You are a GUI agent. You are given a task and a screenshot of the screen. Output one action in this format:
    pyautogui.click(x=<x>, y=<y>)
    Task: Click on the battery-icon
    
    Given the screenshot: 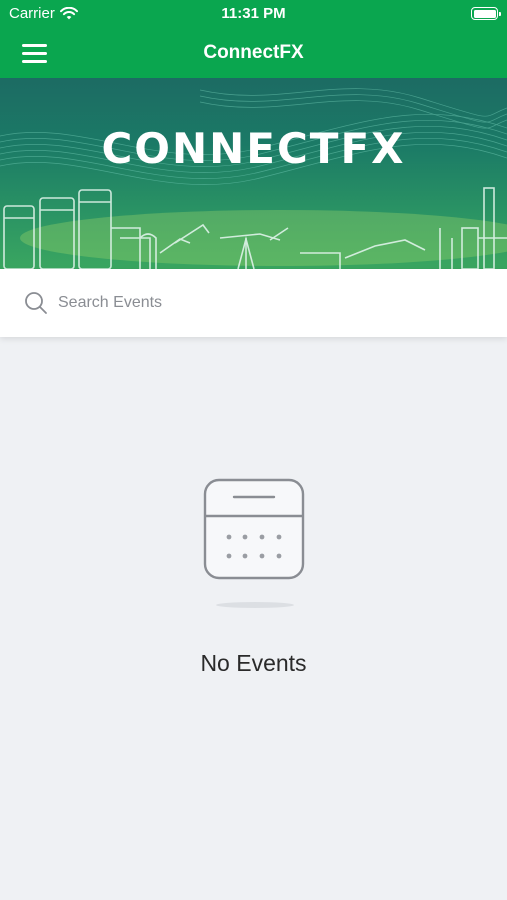 What is the action you would take?
    pyautogui.click(x=486, y=13)
    